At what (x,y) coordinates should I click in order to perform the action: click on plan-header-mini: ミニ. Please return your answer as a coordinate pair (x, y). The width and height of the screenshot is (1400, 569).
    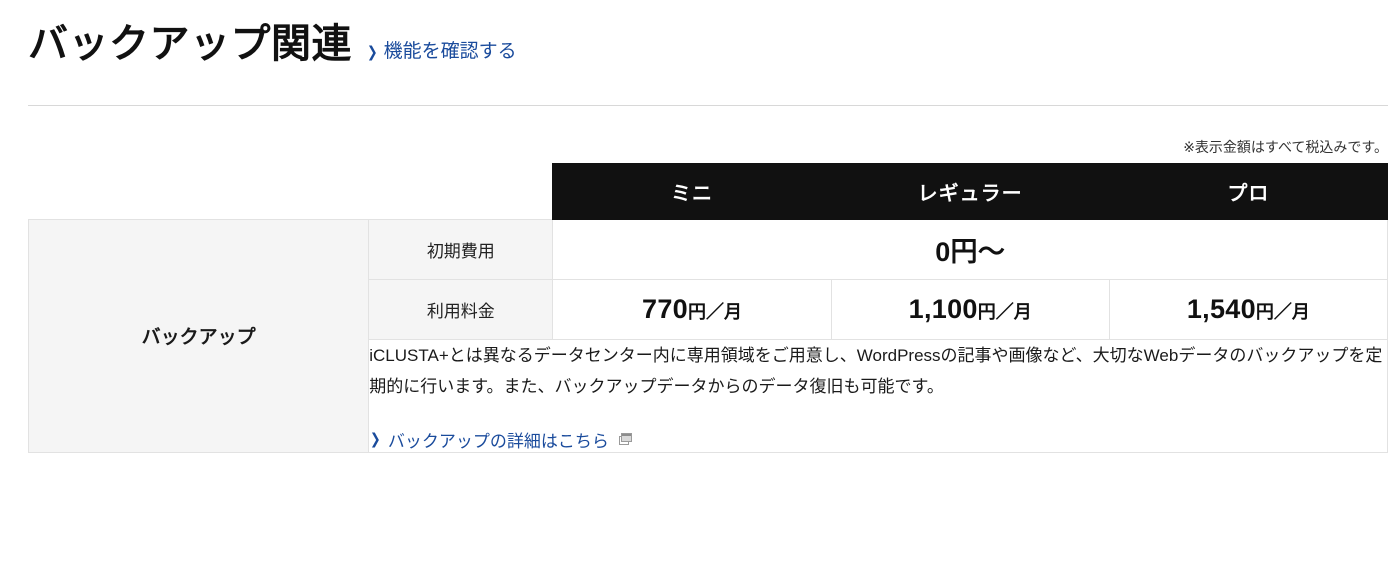
    Looking at the image, I should click on (692, 191).